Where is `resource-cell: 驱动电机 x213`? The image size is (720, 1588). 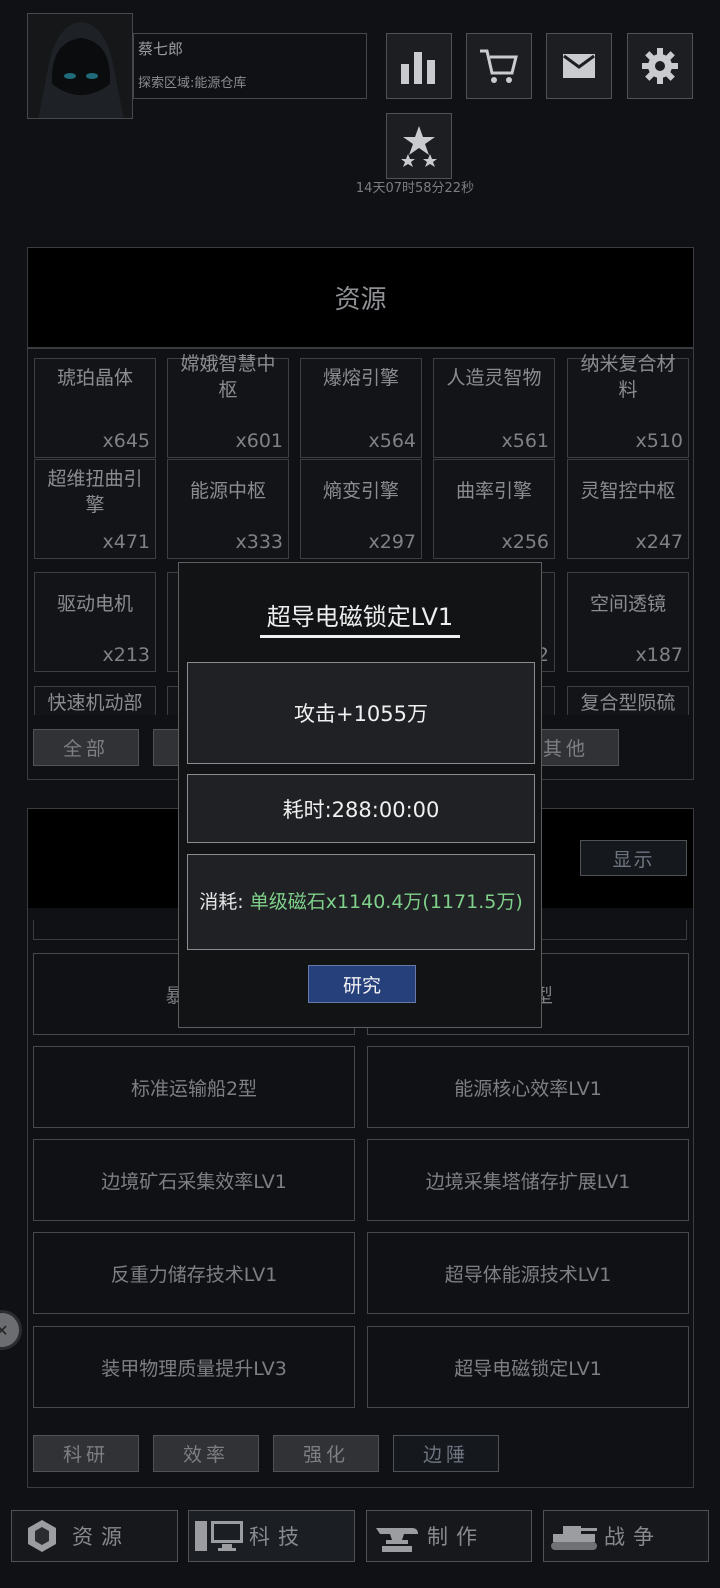
resource-cell: 驱动电机 x213 is located at coordinates (95, 622).